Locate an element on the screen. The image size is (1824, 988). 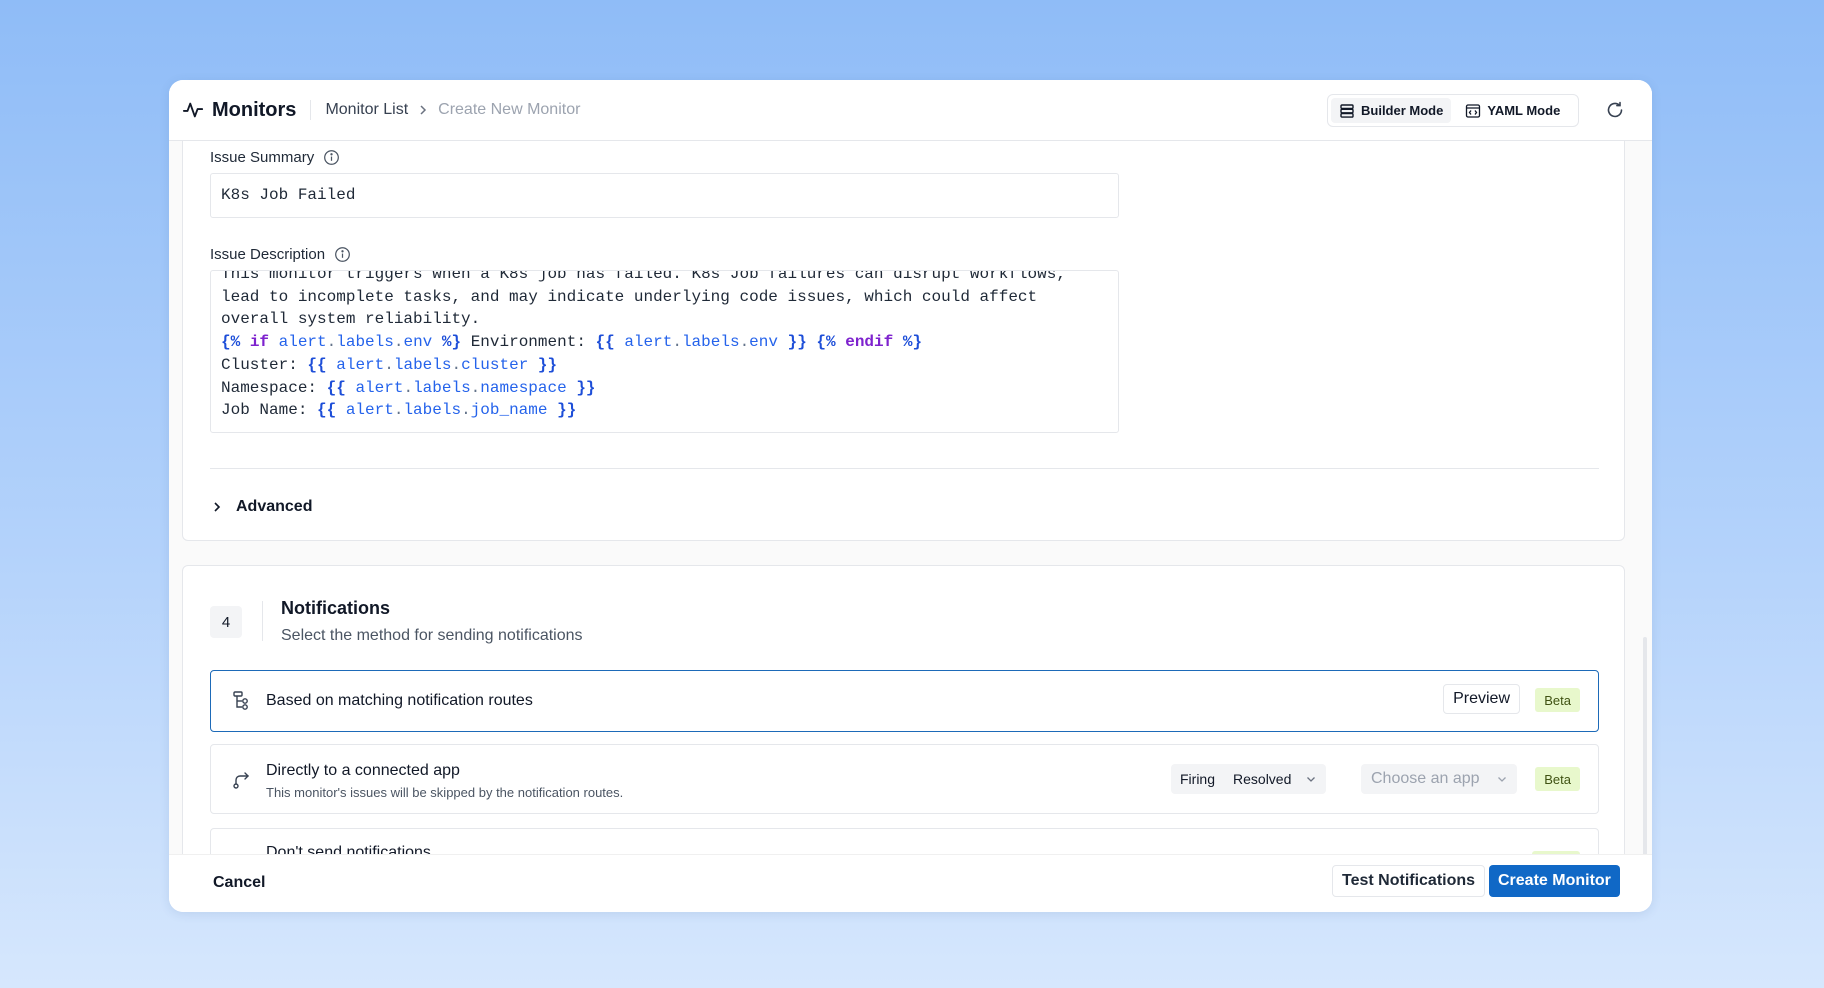
job-name-template-line: Job Name: {{ alert.labels.job_name }} is located at coordinates (643, 410).